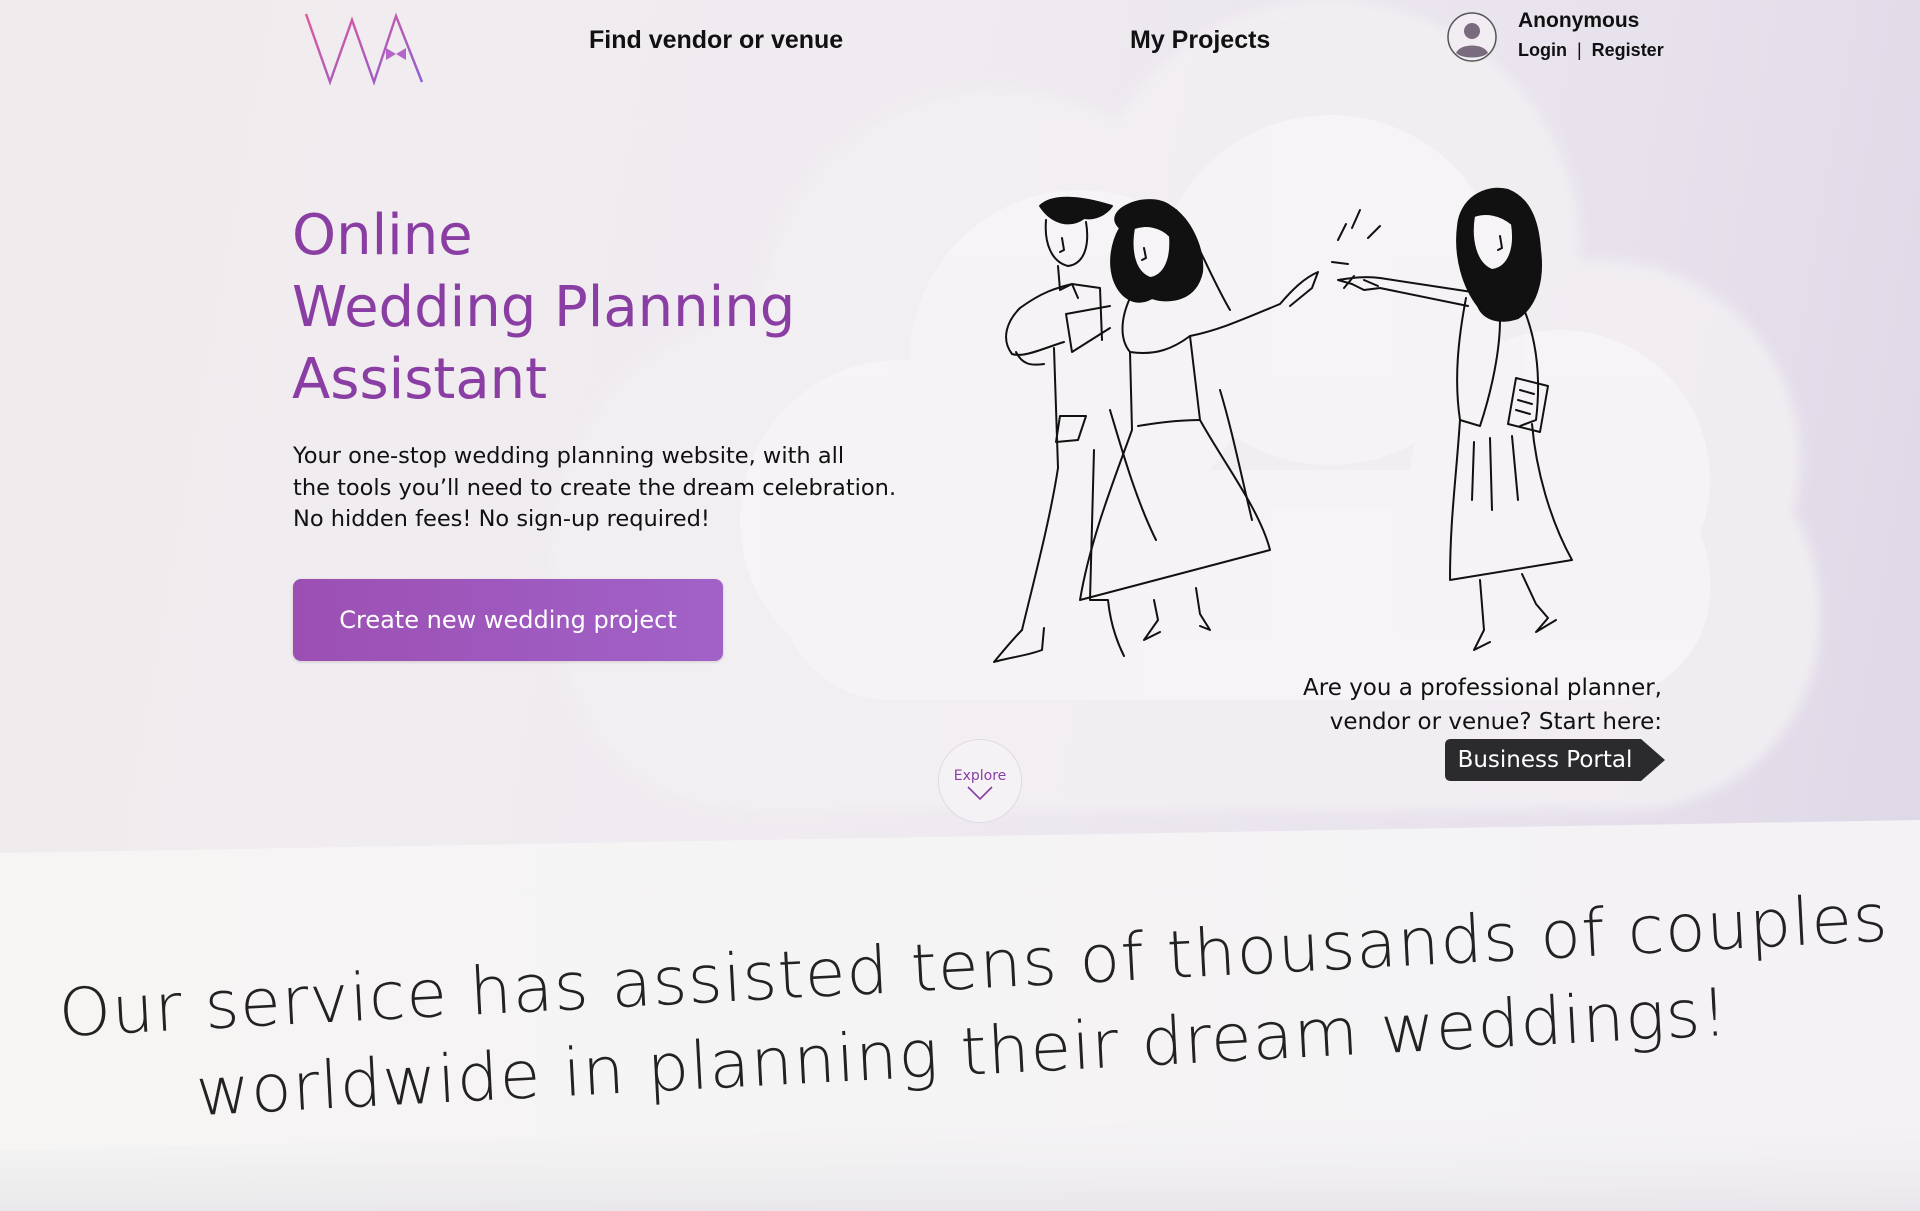 The image size is (1920, 1211). I want to click on hero-title-line: Wedding Planning, so click(544, 307).